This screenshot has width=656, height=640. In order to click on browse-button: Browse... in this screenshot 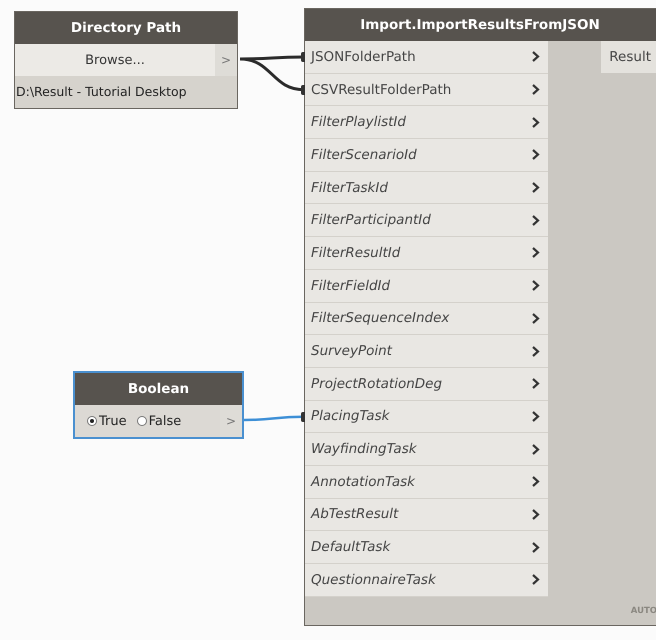, I will do `click(115, 60)`.